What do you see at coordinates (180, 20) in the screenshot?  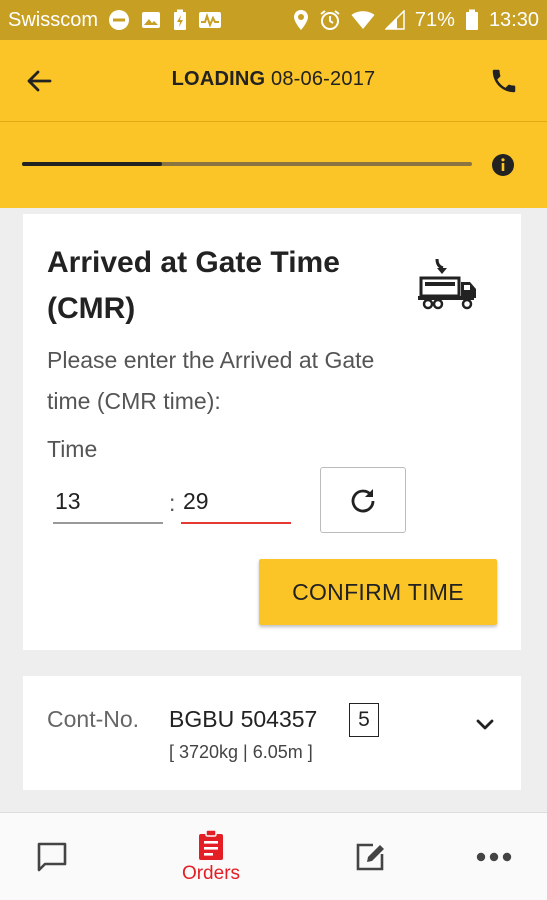 I see `battery-charging-icon` at bounding box center [180, 20].